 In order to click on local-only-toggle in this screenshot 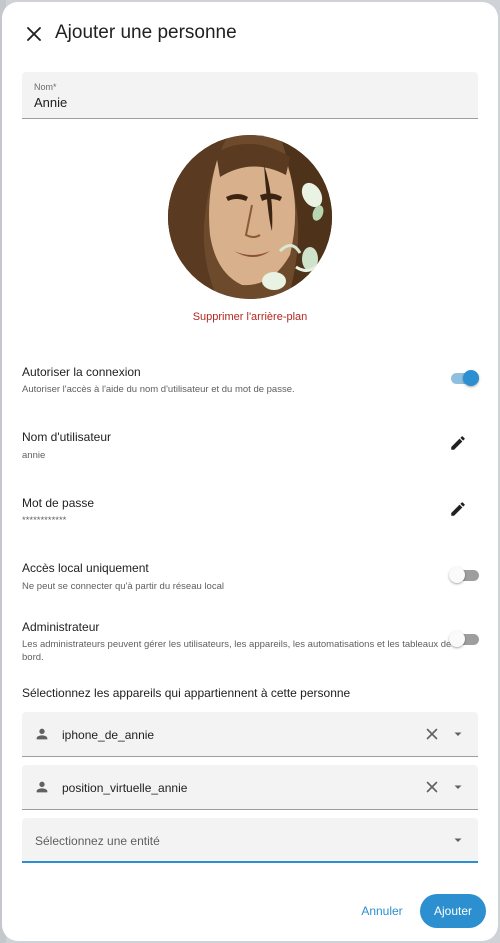, I will do `click(464, 575)`.